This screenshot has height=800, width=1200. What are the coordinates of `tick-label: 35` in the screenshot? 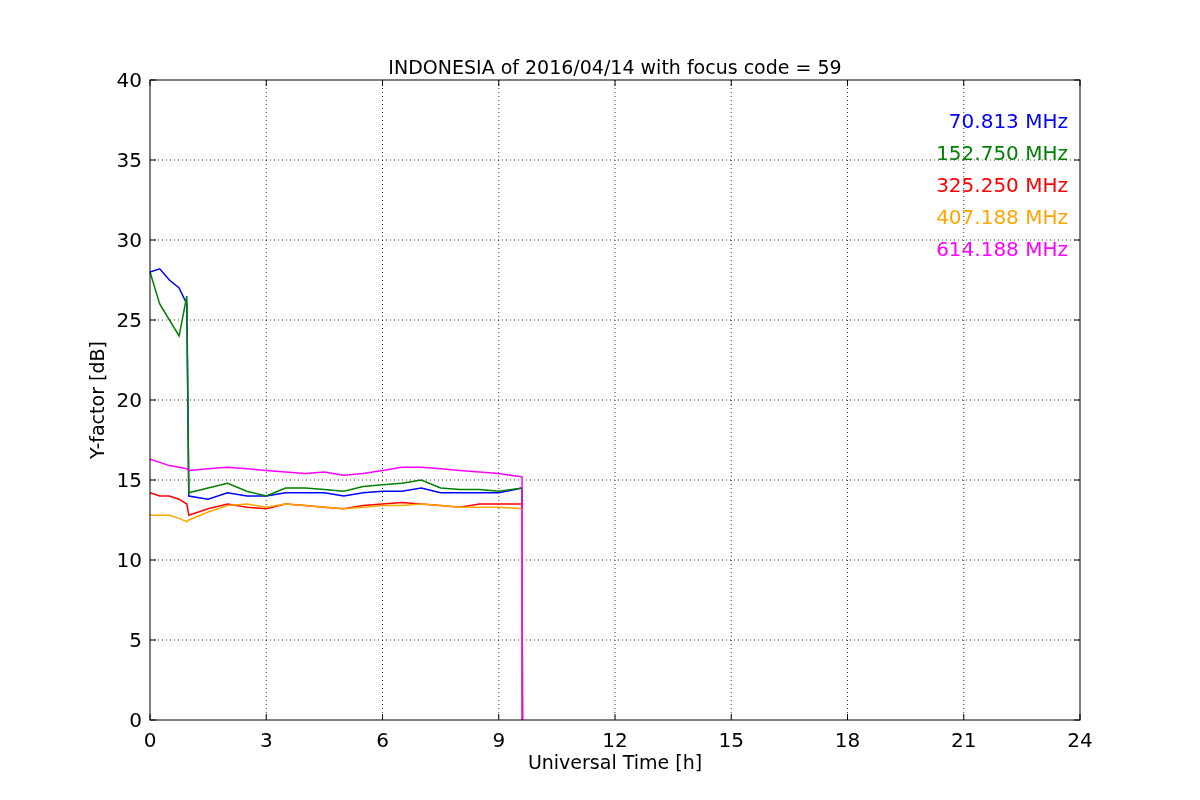 It's located at (129, 160).